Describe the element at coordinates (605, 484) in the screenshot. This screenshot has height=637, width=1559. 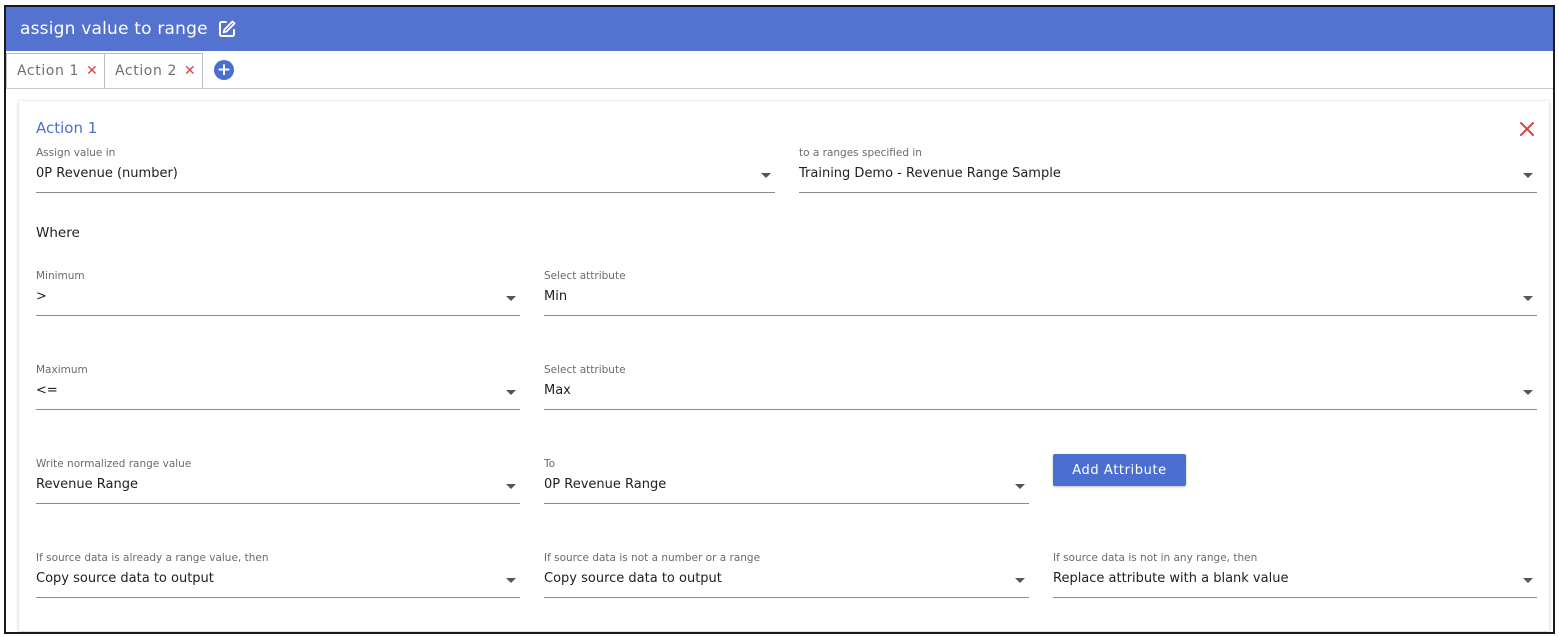
I see `field-value: 0P Revenue Range` at that location.